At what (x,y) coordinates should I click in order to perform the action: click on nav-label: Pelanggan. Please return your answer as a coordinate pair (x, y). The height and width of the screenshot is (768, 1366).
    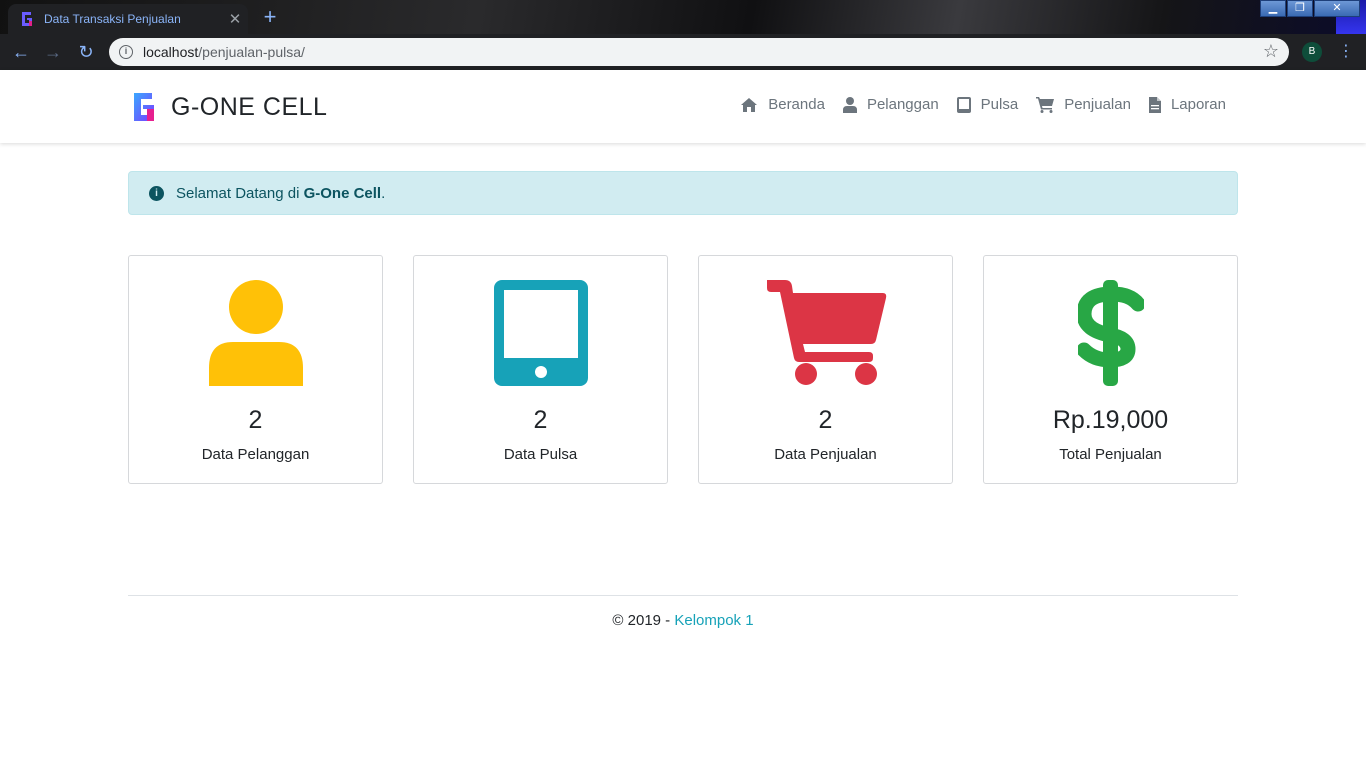
    Looking at the image, I should click on (902, 104).